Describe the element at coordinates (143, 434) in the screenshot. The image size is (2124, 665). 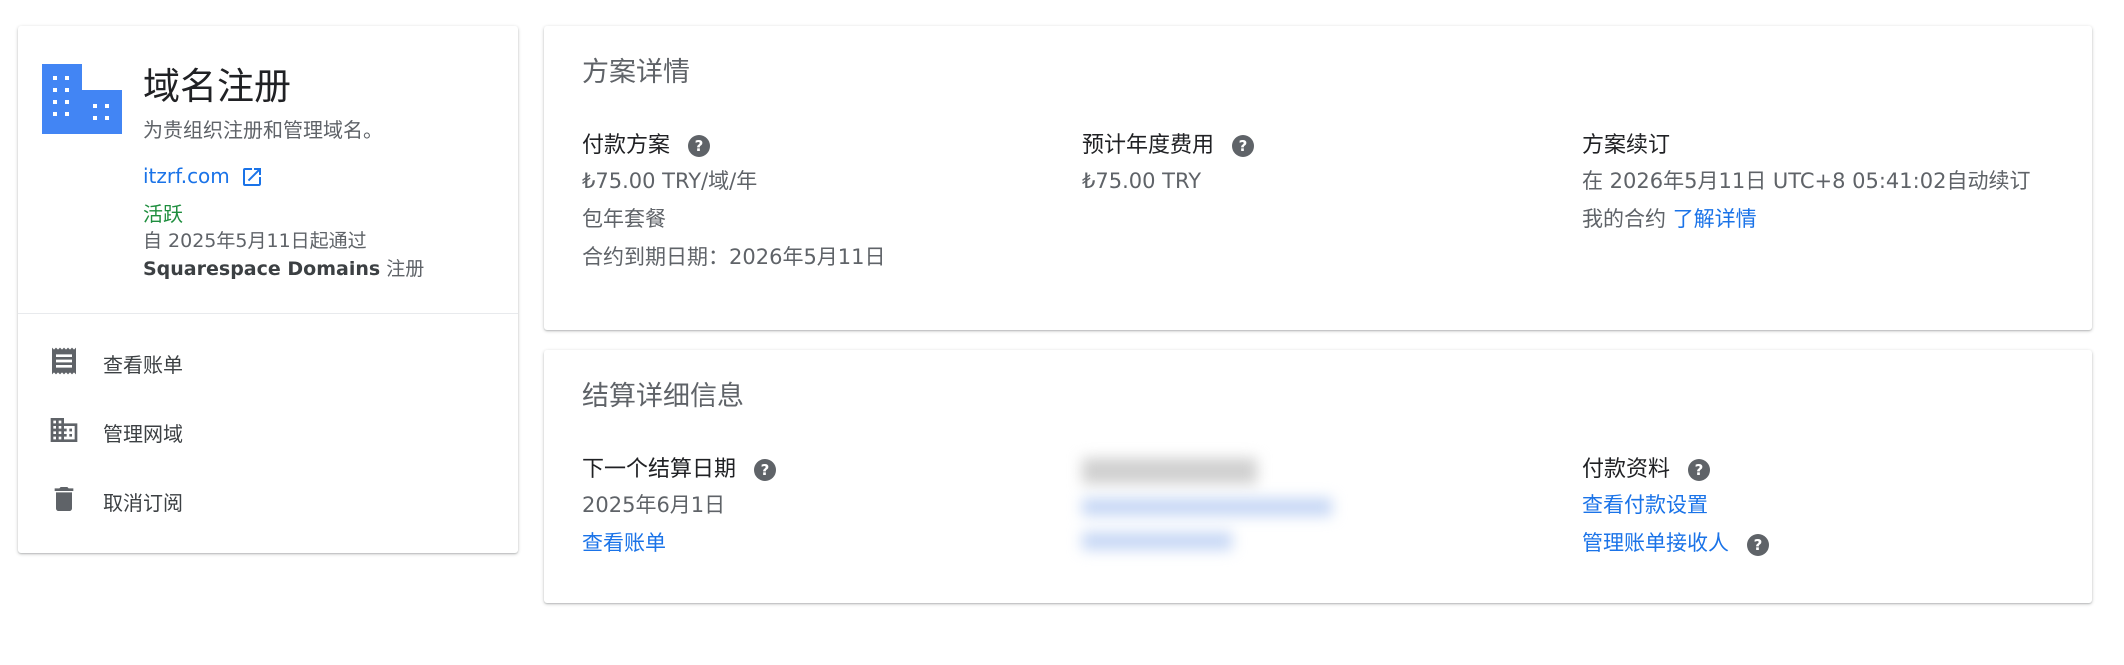
I see `menu-label: 管理网域` at that location.